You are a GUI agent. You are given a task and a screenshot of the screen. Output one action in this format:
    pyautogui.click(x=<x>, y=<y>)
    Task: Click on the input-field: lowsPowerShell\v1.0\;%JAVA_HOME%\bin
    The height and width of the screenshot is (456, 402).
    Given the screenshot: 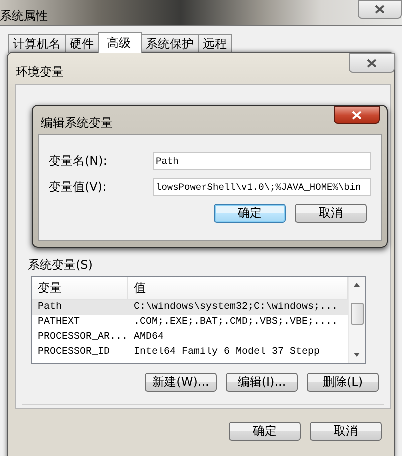 What is the action you would take?
    pyautogui.click(x=262, y=187)
    